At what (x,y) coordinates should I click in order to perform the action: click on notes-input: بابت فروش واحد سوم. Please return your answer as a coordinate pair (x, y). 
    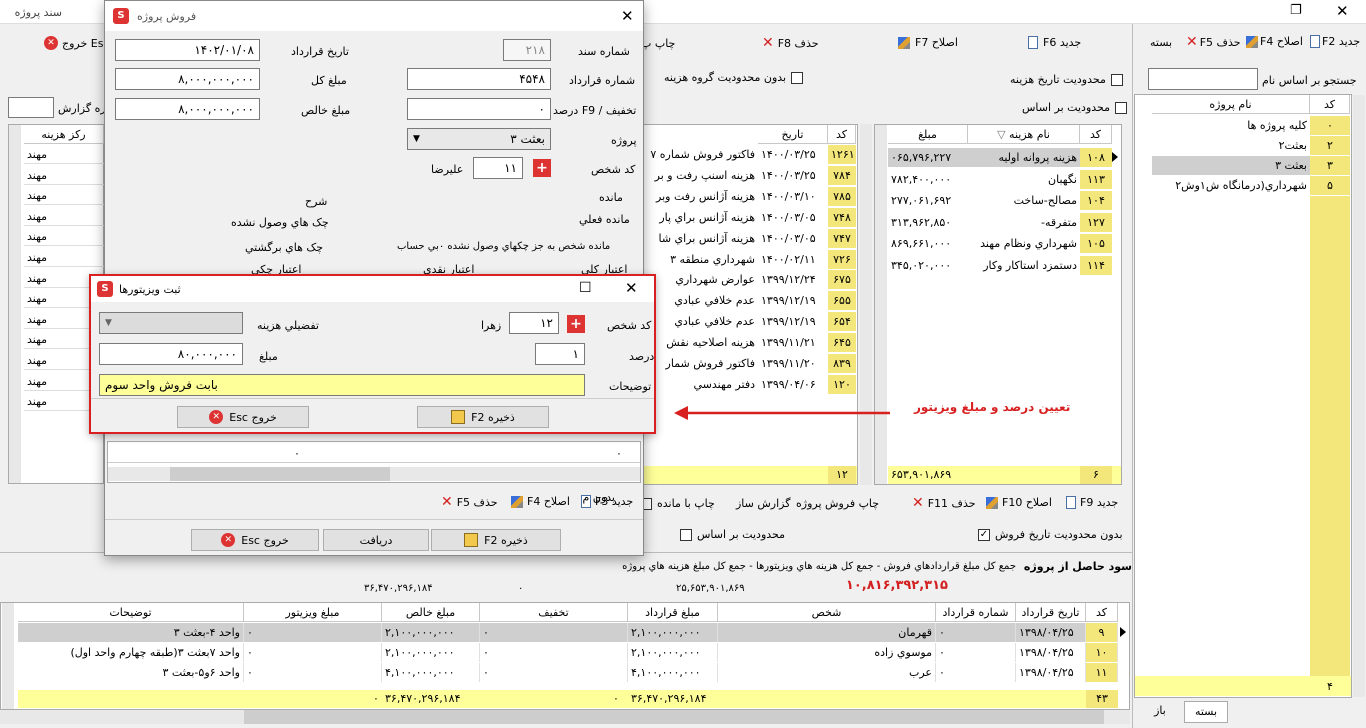
    Looking at the image, I should click on (342, 385).